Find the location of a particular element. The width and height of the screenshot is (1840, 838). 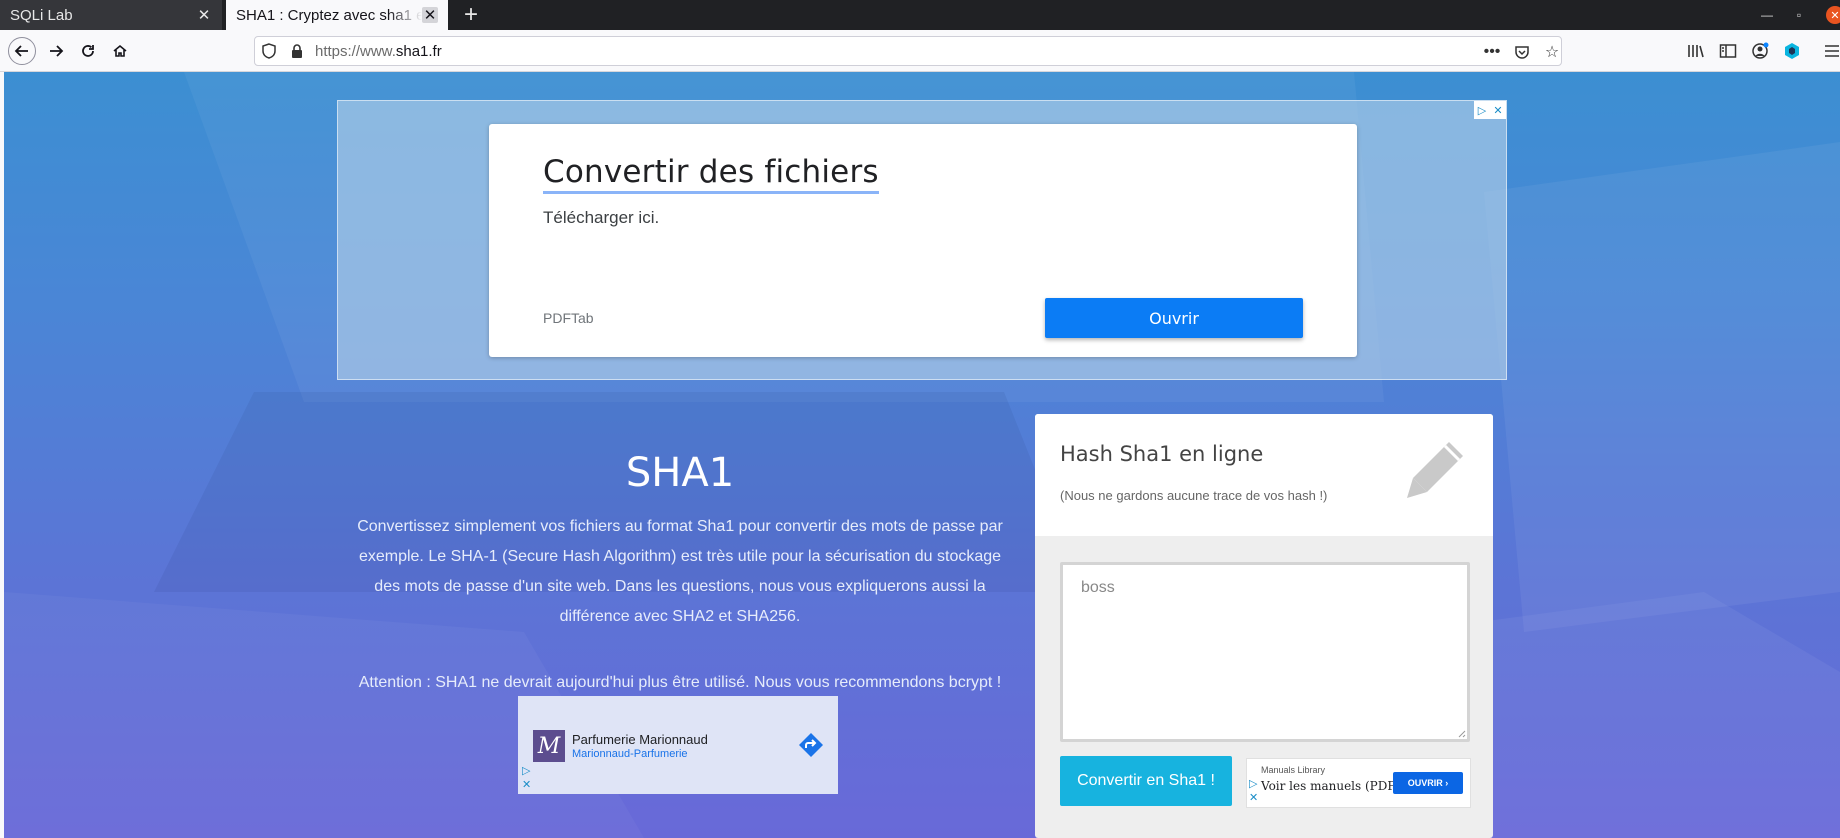

reload-icon is located at coordinates (88, 51).